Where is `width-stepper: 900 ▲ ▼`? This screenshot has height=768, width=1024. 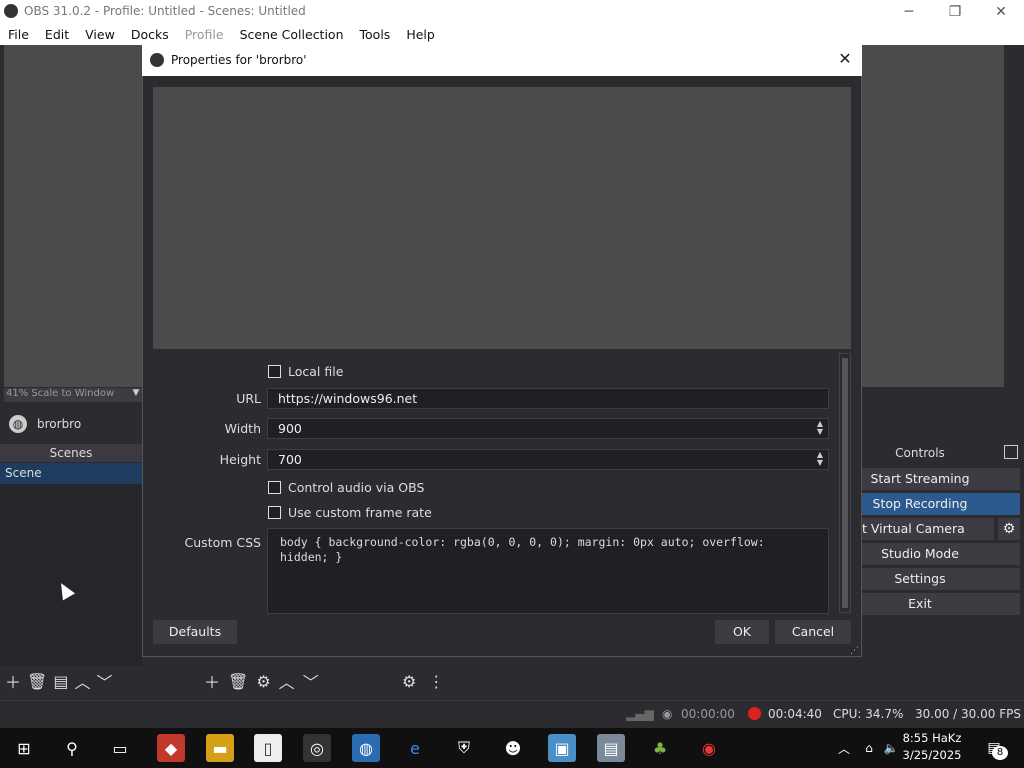 width-stepper: 900 ▲ ▼ is located at coordinates (548, 428).